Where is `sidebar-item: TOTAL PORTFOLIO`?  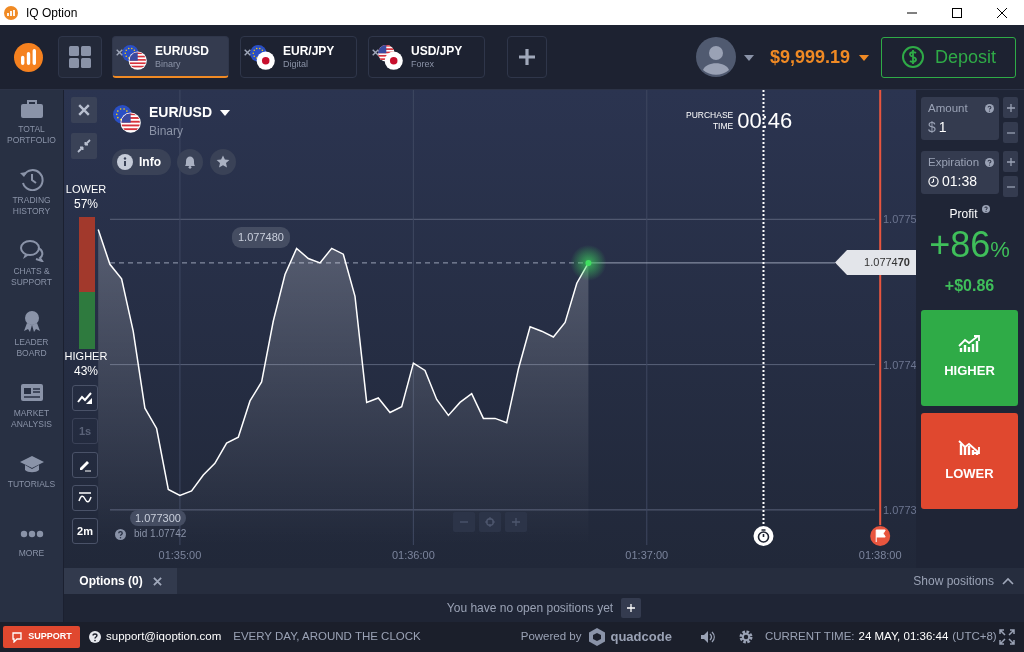 sidebar-item: TOTAL PORTFOLIO is located at coordinates (31, 135).